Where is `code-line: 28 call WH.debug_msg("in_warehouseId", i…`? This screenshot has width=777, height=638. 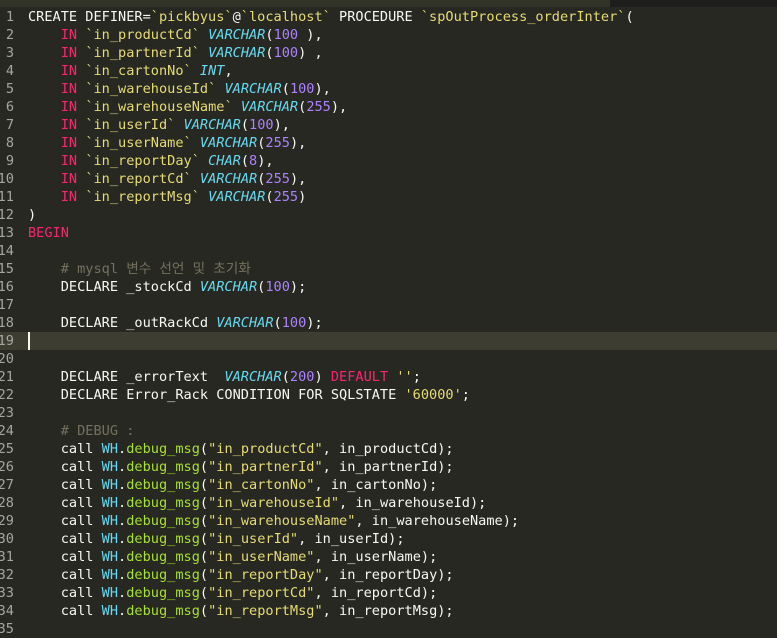 code-line: 28 call WH.debug_msg("in_warehouseId", i… is located at coordinates (388, 503).